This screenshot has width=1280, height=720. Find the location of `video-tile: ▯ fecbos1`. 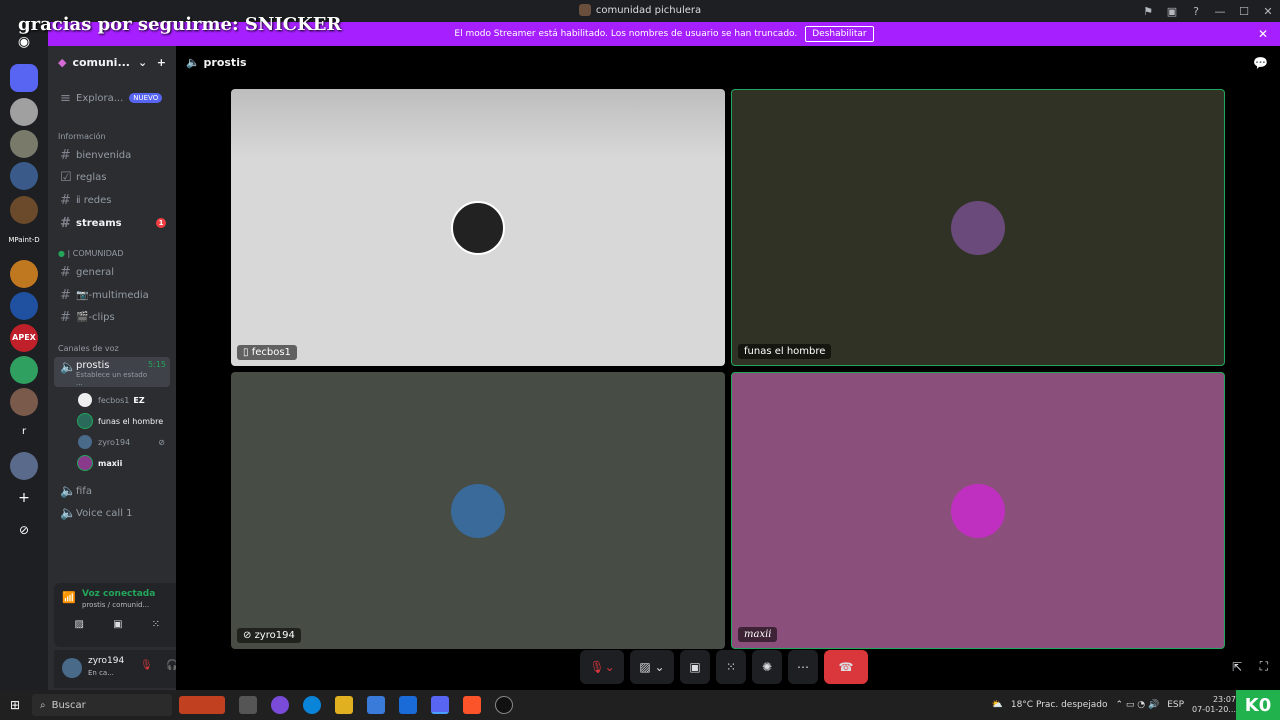

video-tile: ▯ fecbos1 is located at coordinates (478, 227).